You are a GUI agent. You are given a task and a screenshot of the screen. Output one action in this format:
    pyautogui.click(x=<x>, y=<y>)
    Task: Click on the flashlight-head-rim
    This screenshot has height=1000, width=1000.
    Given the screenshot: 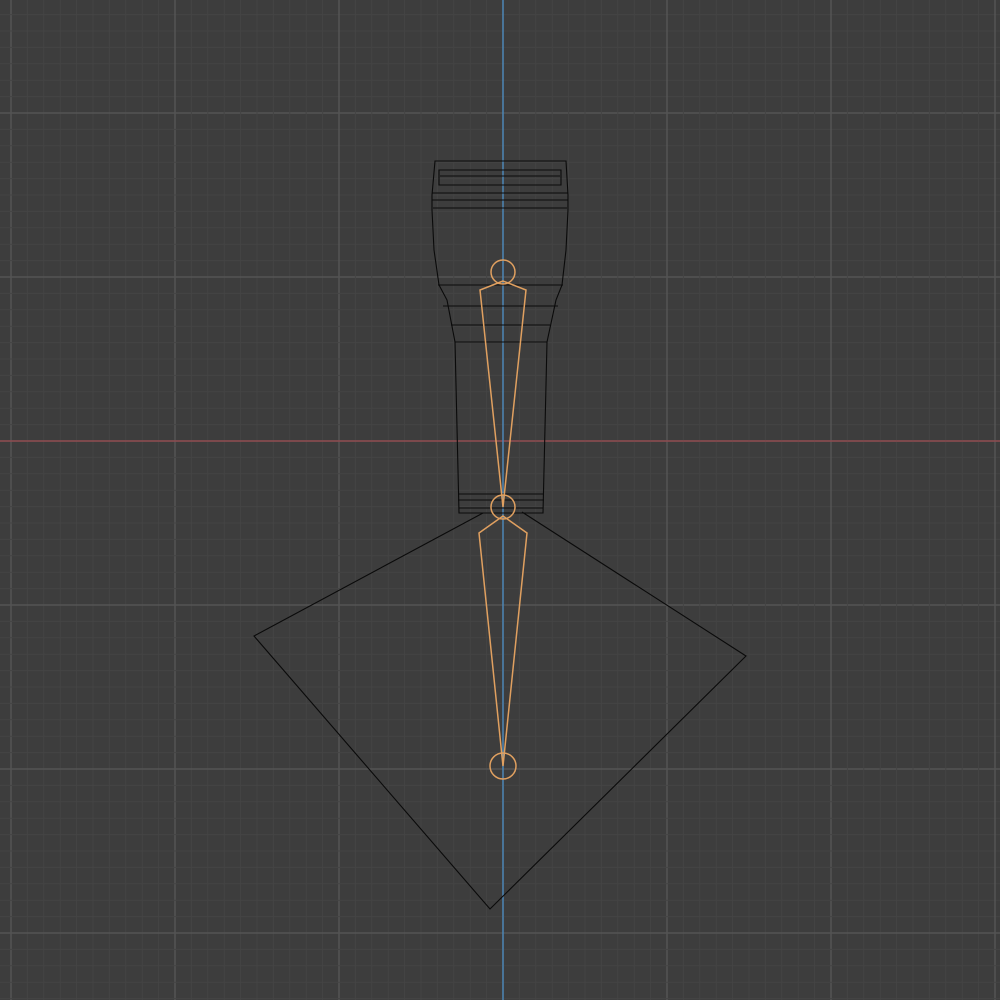 What is the action you would take?
    pyautogui.click(x=500, y=189)
    